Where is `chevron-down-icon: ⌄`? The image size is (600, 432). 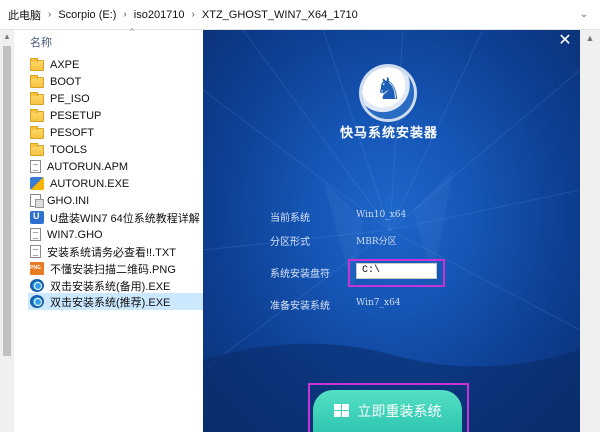
chevron-down-icon: ⌄ is located at coordinates (584, 15).